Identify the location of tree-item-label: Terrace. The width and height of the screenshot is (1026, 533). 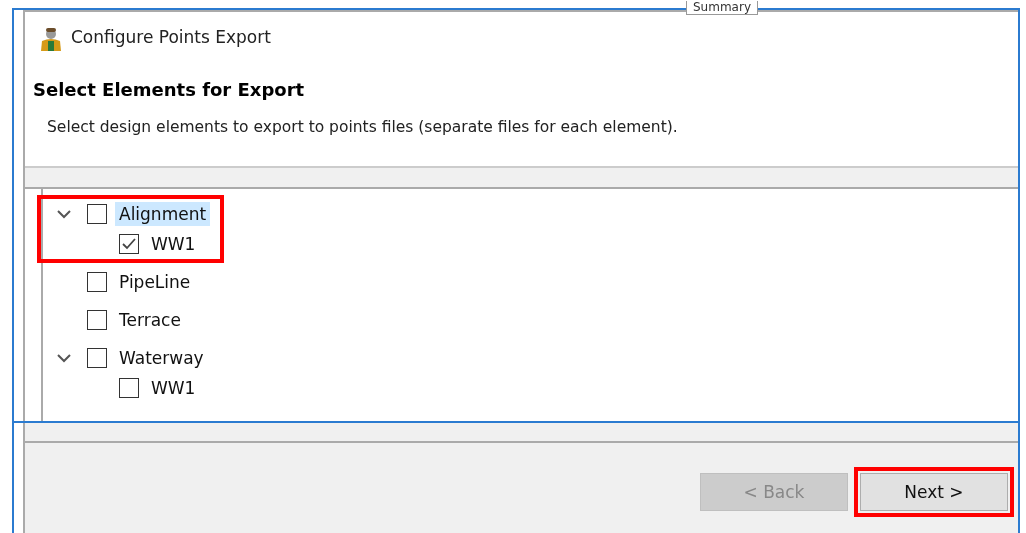
(150, 320).